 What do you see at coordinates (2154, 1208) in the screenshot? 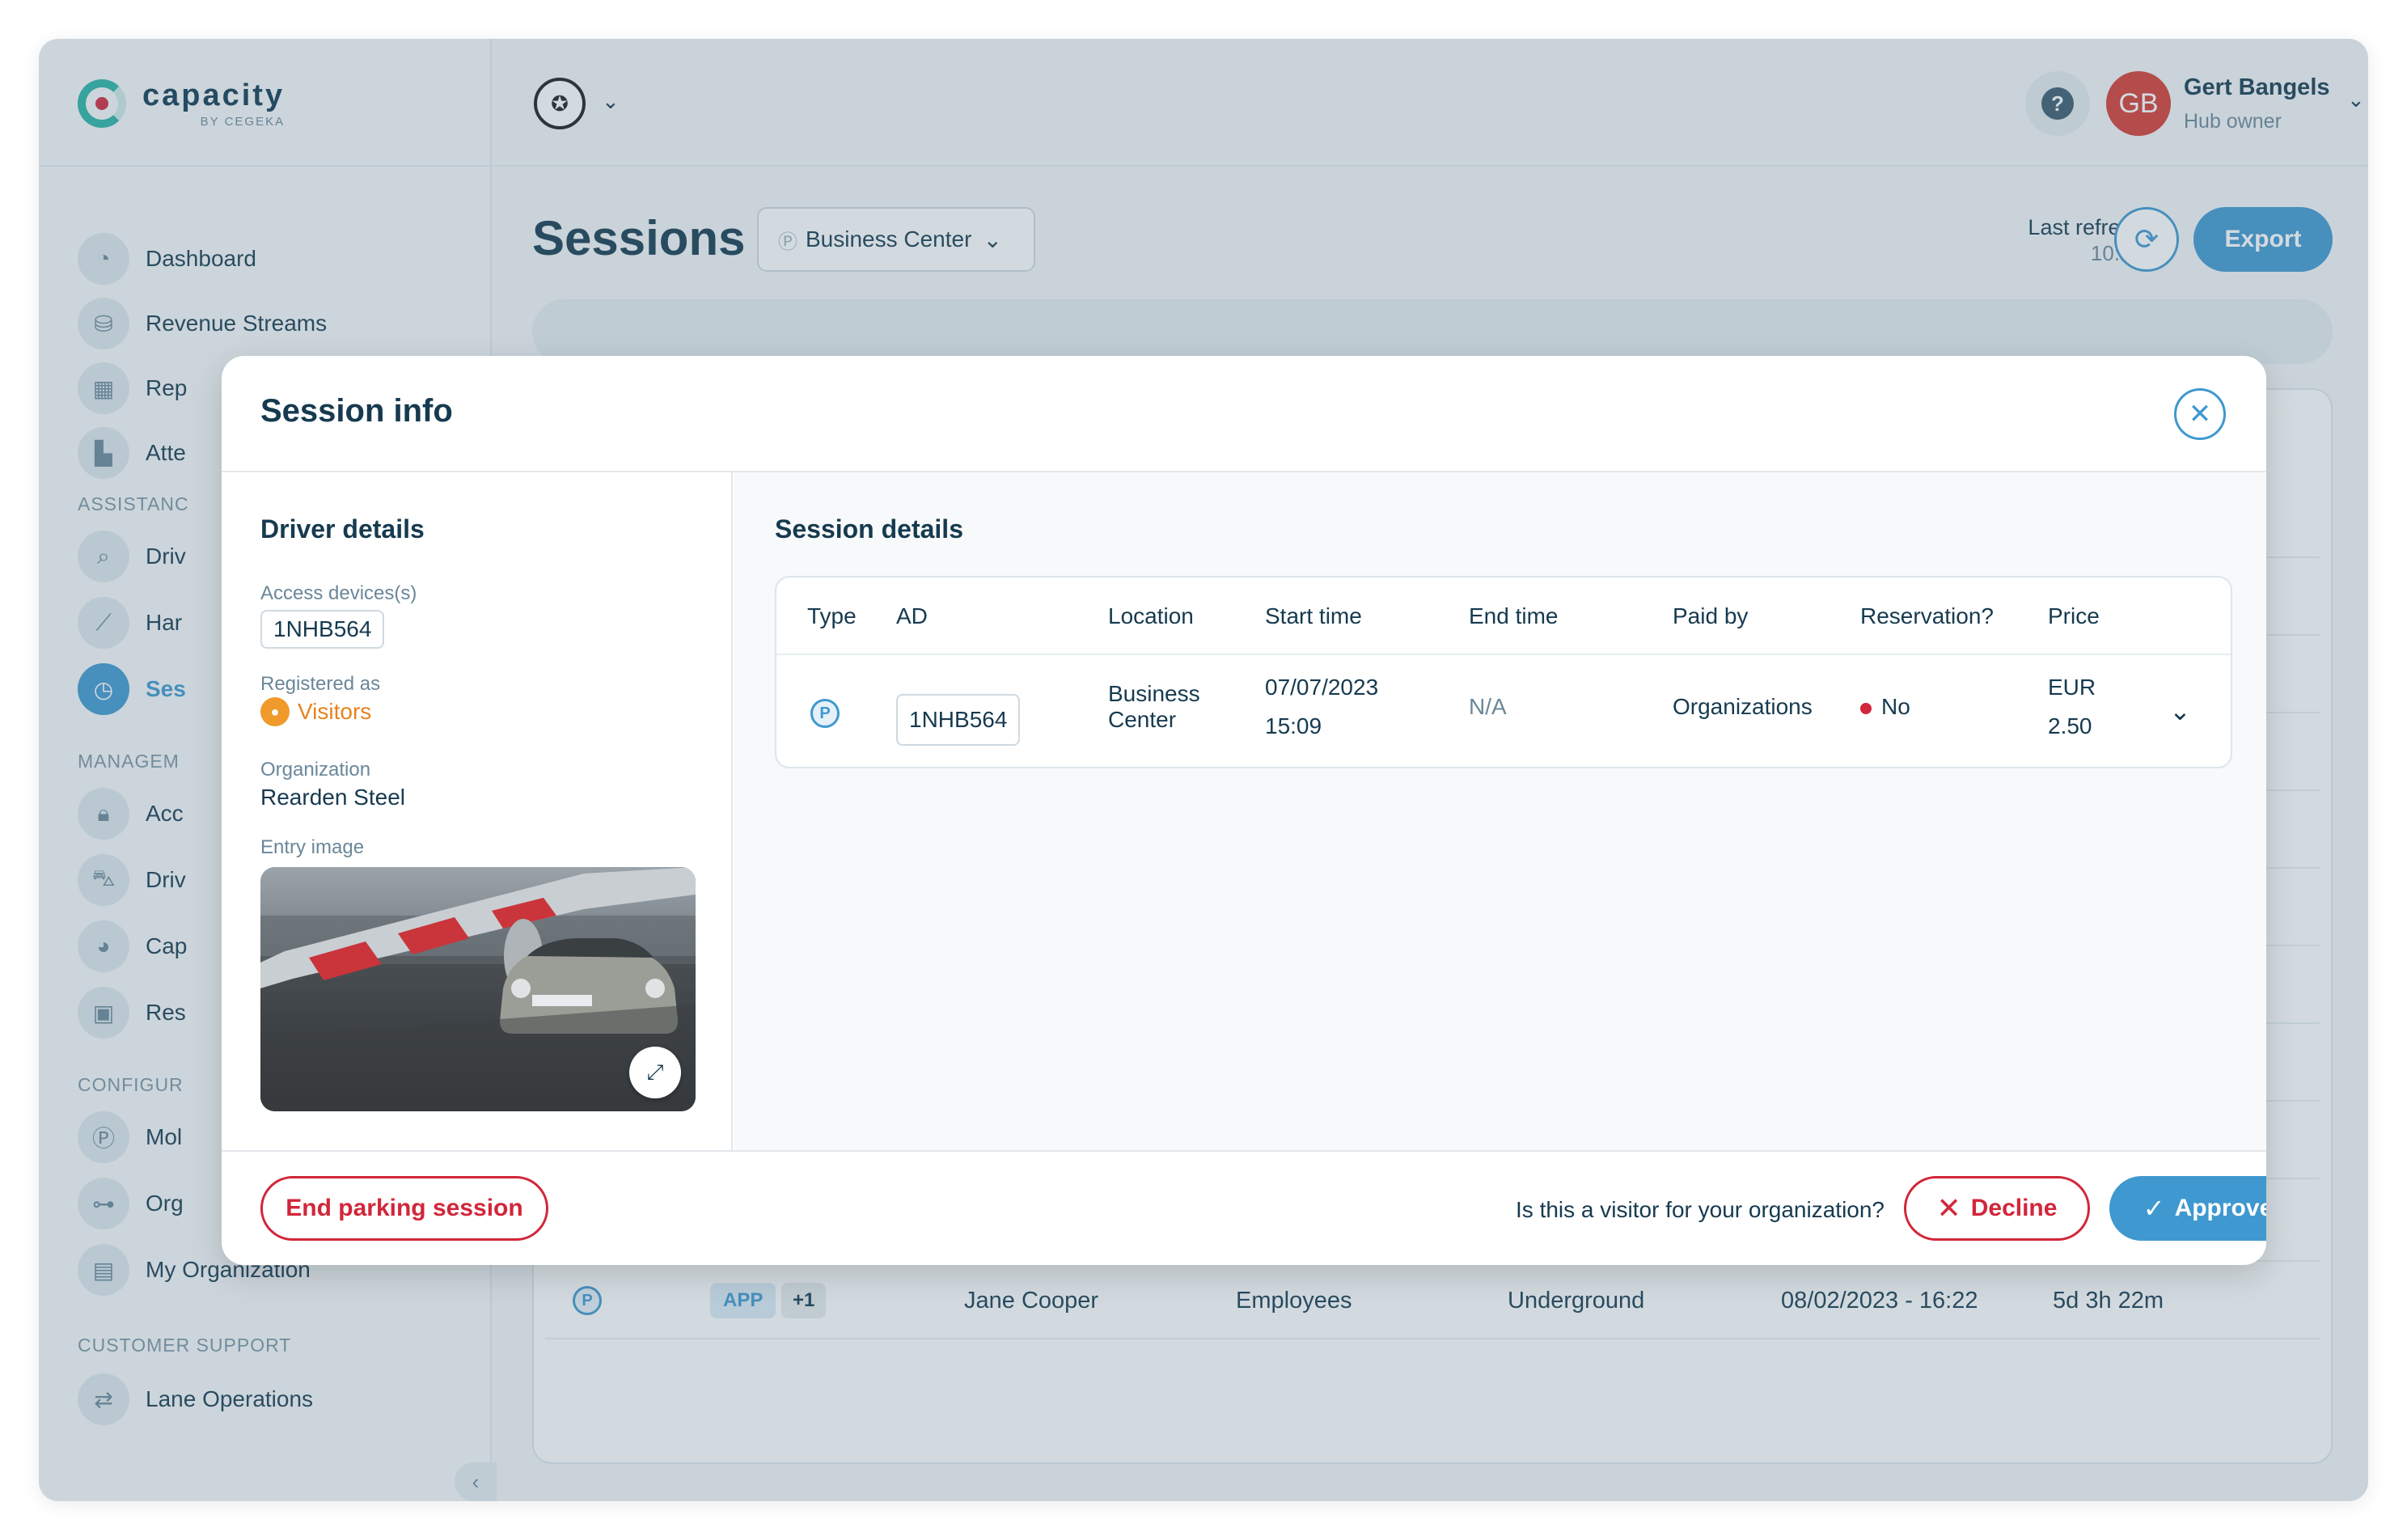
I see `check-icon: ✓` at bounding box center [2154, 1208].